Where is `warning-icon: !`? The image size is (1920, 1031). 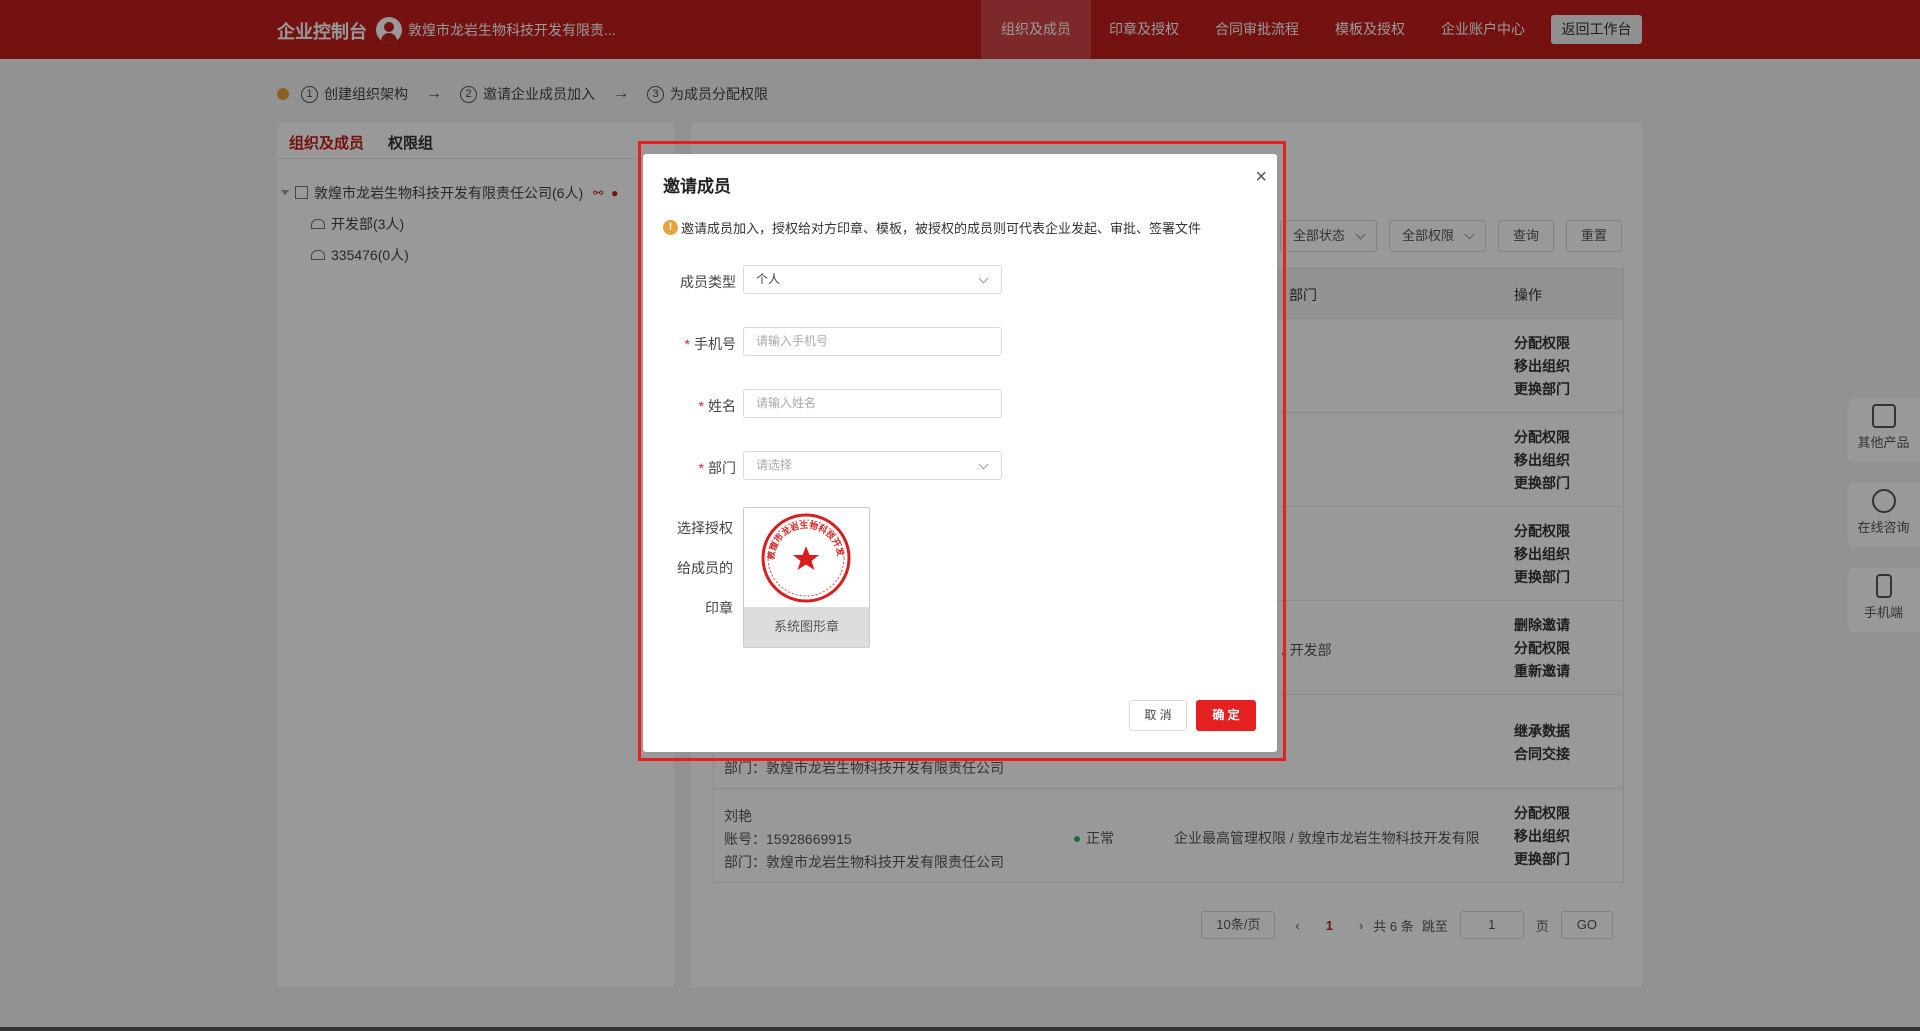
warning-icon: ! is located at coordinates (670, 227).